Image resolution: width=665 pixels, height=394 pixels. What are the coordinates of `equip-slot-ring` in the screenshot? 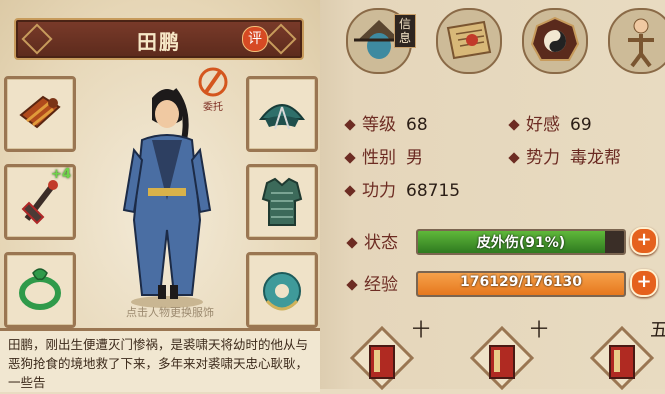 It's located at (40, 290).